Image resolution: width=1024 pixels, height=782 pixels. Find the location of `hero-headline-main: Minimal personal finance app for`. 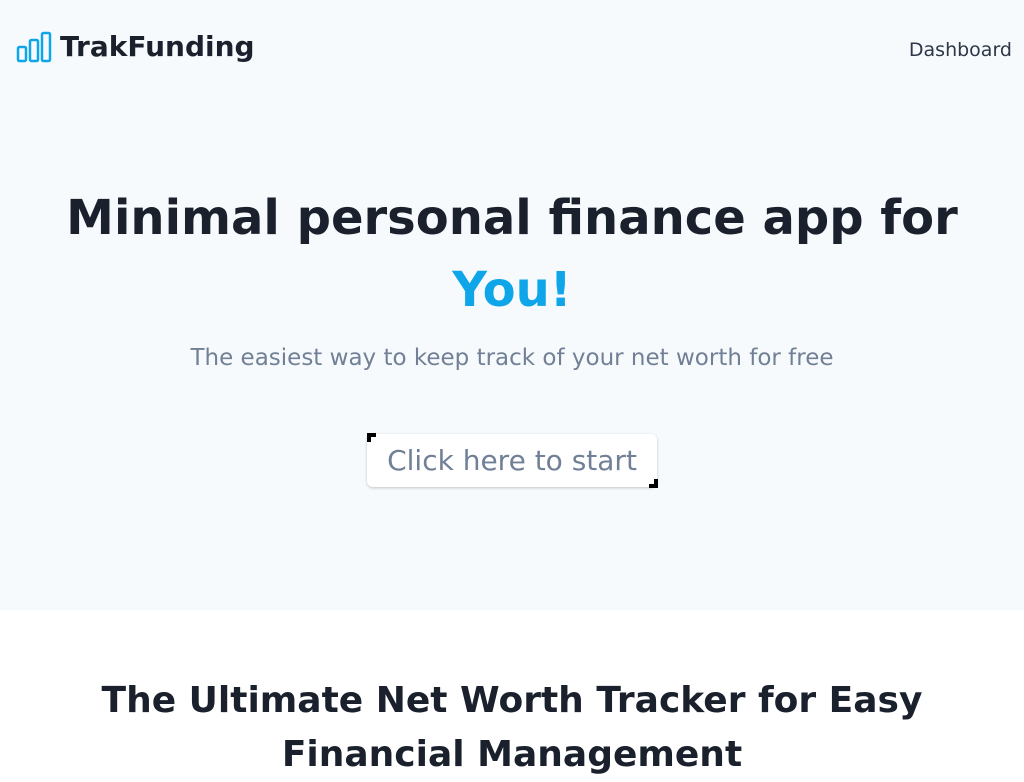

hero-headline-main: Minimal personal finance app for is located at coordinates (512, 218).